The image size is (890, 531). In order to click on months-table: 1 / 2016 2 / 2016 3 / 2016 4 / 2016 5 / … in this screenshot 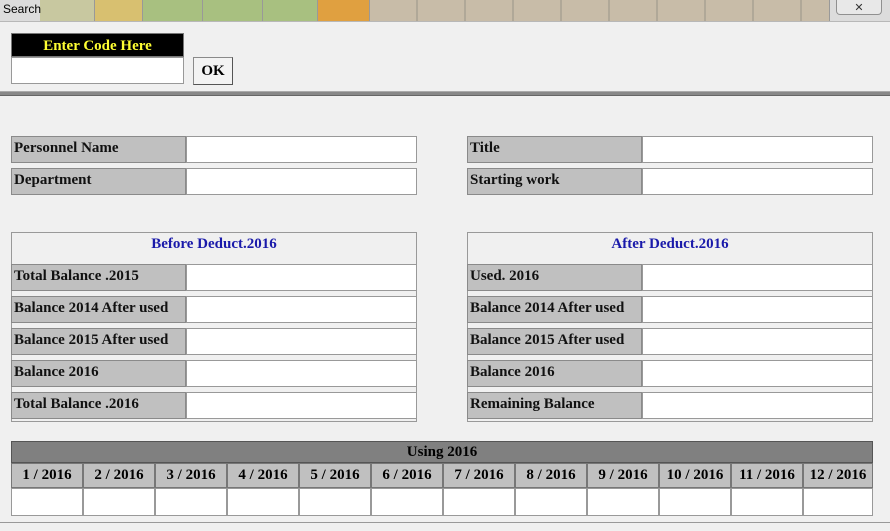, I will do `click(442, 489)`.